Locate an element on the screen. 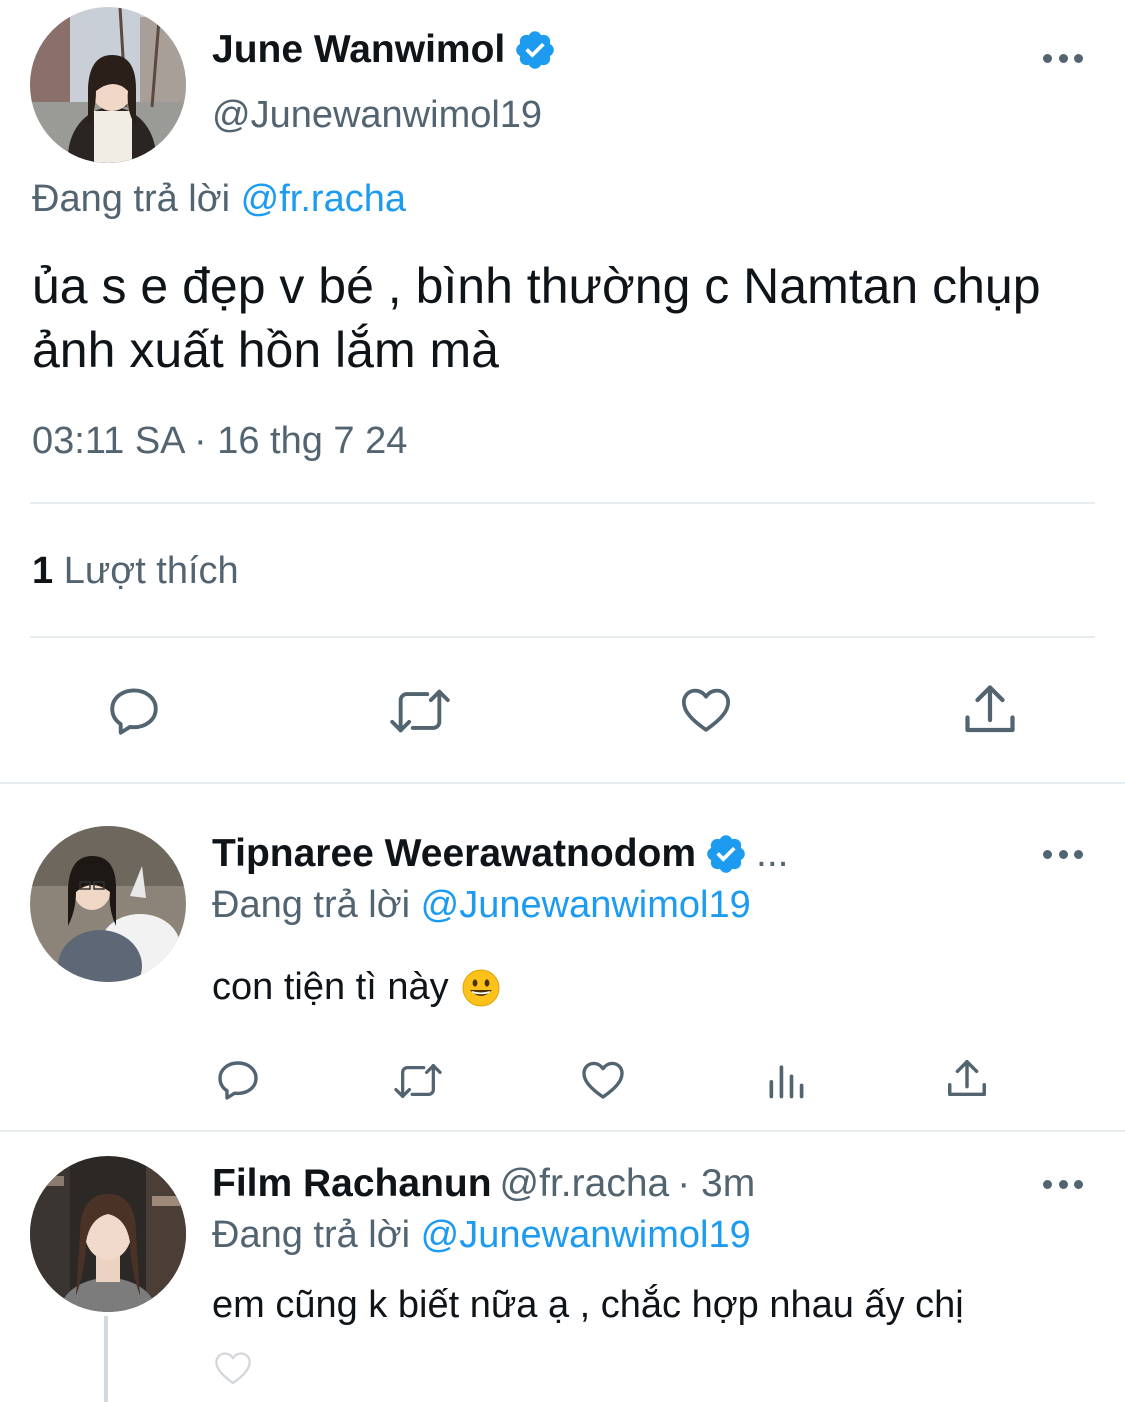 The image size is (1125, 1402). reply-author-handle: @fr.racha is located at coordinates (584, 1183).